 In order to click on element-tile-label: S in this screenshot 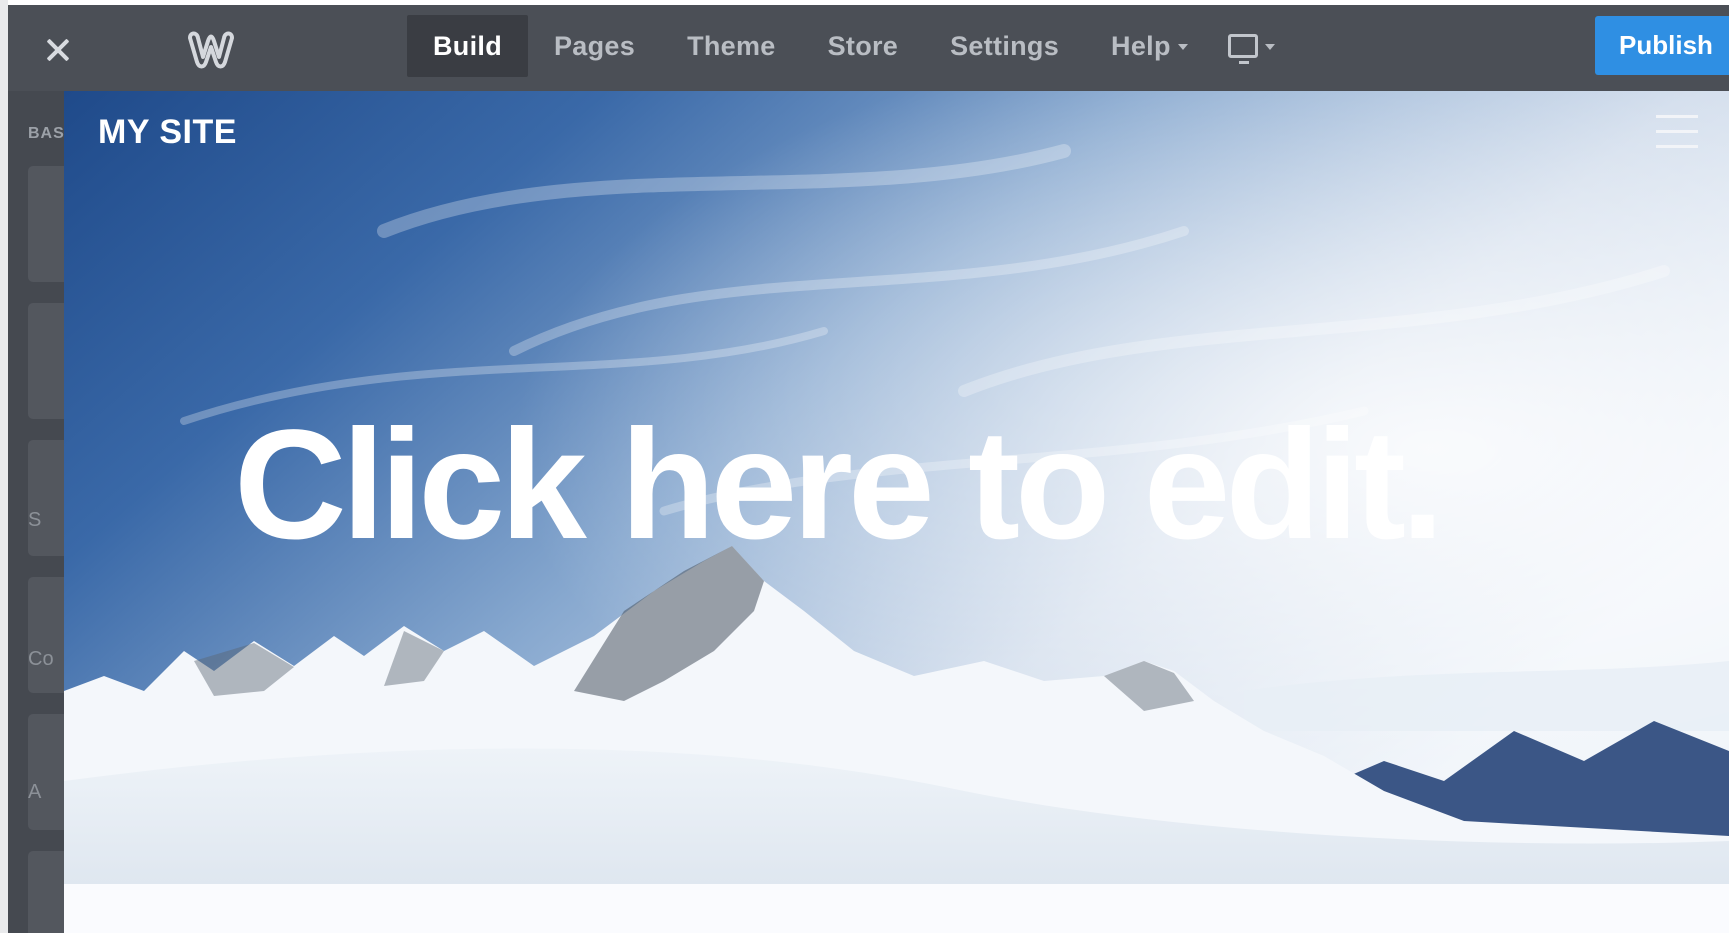, I will do `click(35, 520)`.